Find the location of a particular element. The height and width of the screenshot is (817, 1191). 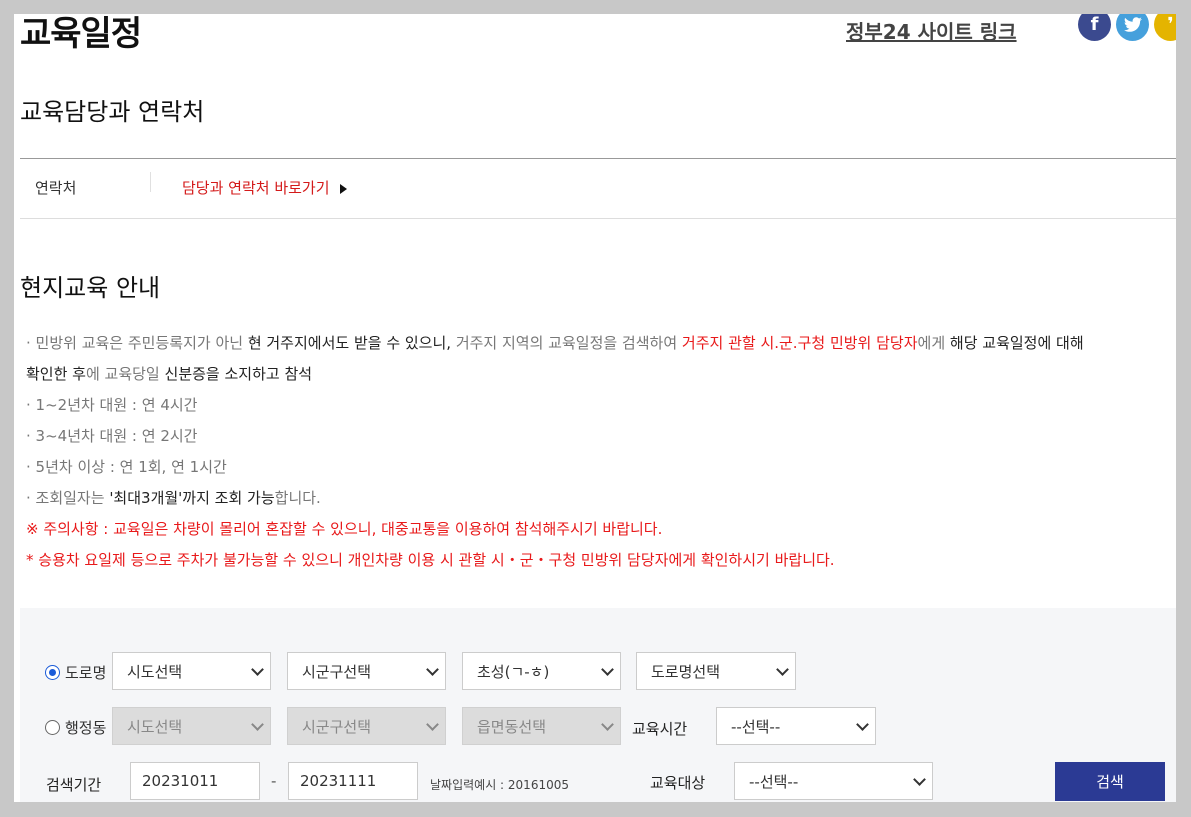

page-title: 교육일정 is located at coordinates (81, 34).